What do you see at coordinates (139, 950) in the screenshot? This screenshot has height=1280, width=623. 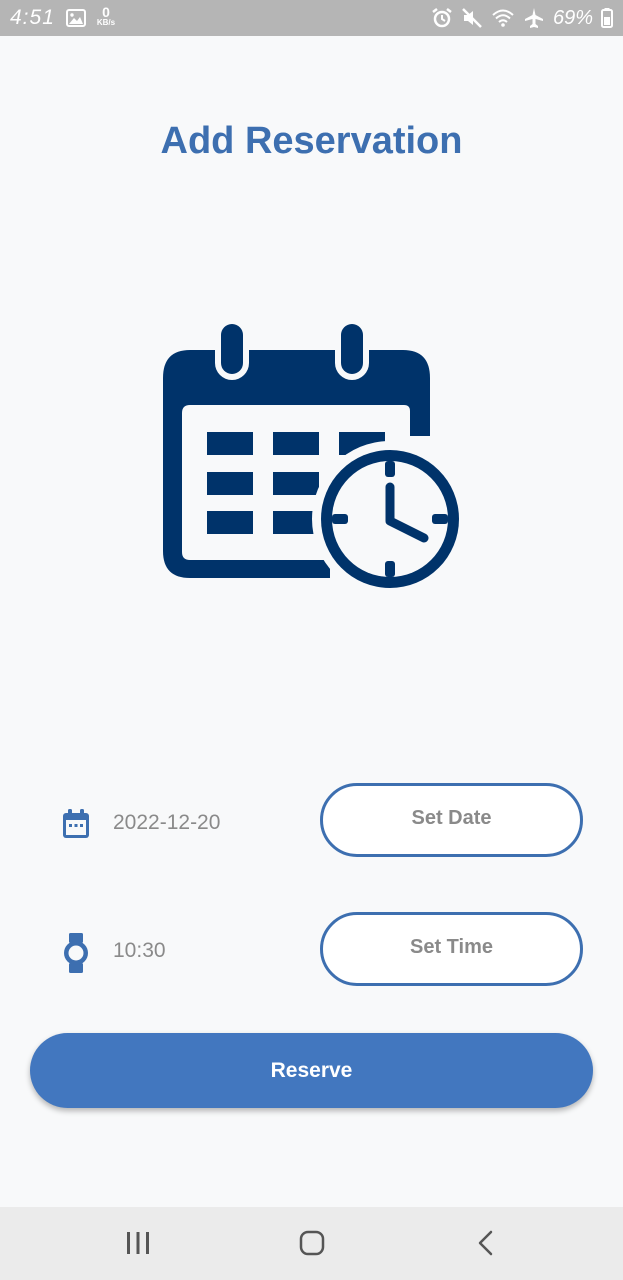 I see `selected-time: 10:30` at bounding box center [139, 950].